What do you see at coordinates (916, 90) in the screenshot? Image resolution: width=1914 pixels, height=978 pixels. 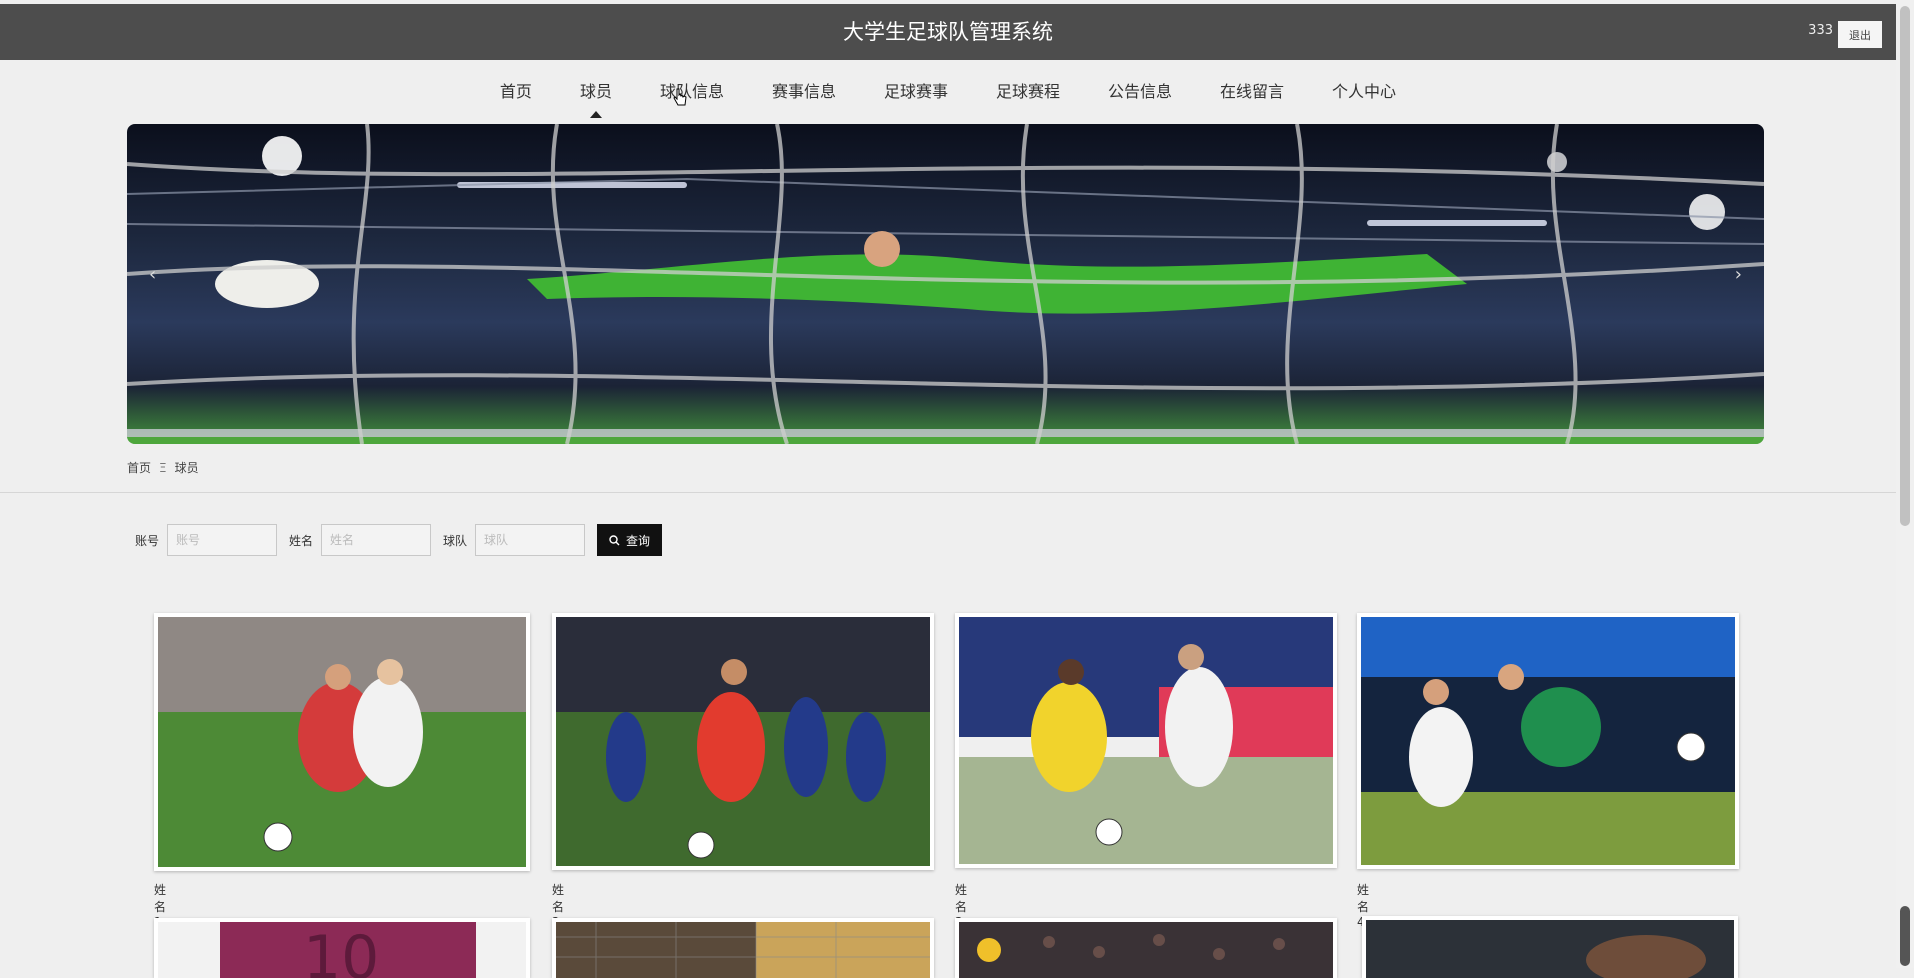 I see `nav-item-football-events: 足球赛事` at bounding box center [916, 90].